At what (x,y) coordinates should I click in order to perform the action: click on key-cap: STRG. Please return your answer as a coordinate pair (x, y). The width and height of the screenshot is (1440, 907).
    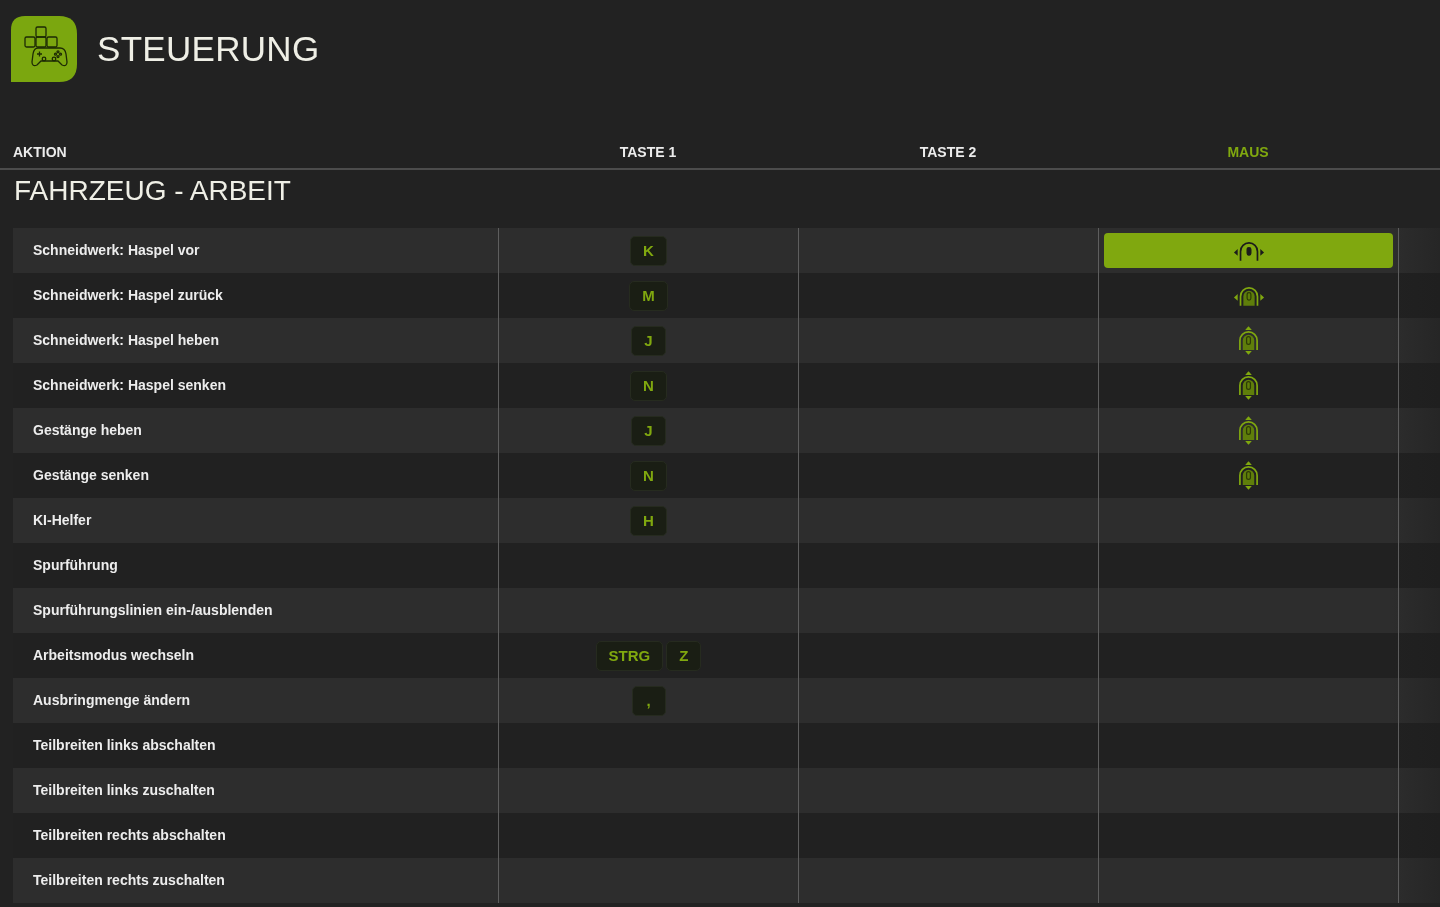
    Looking at the image, I should click on (629, 655).